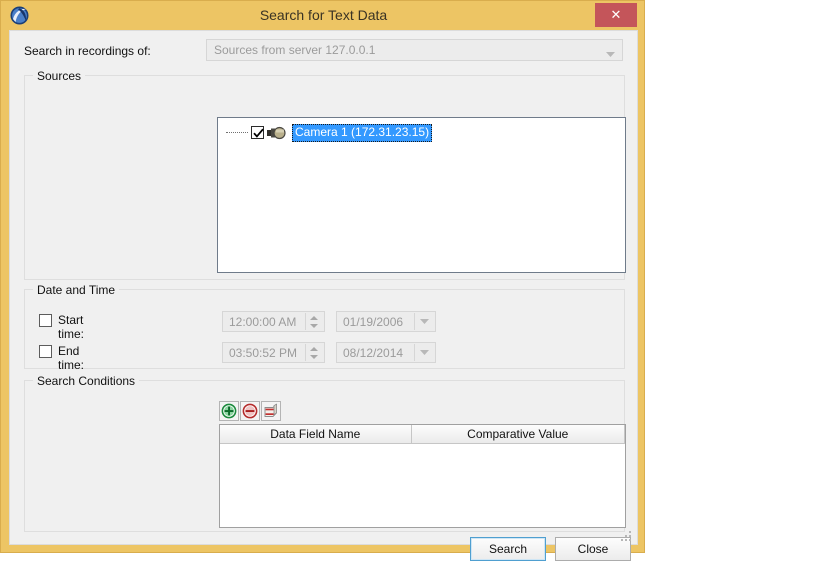 The height and width of the screenshot is (561, 819). I want to click on conditions-table: Data Field Name Comparative Value, so click(422, 476).